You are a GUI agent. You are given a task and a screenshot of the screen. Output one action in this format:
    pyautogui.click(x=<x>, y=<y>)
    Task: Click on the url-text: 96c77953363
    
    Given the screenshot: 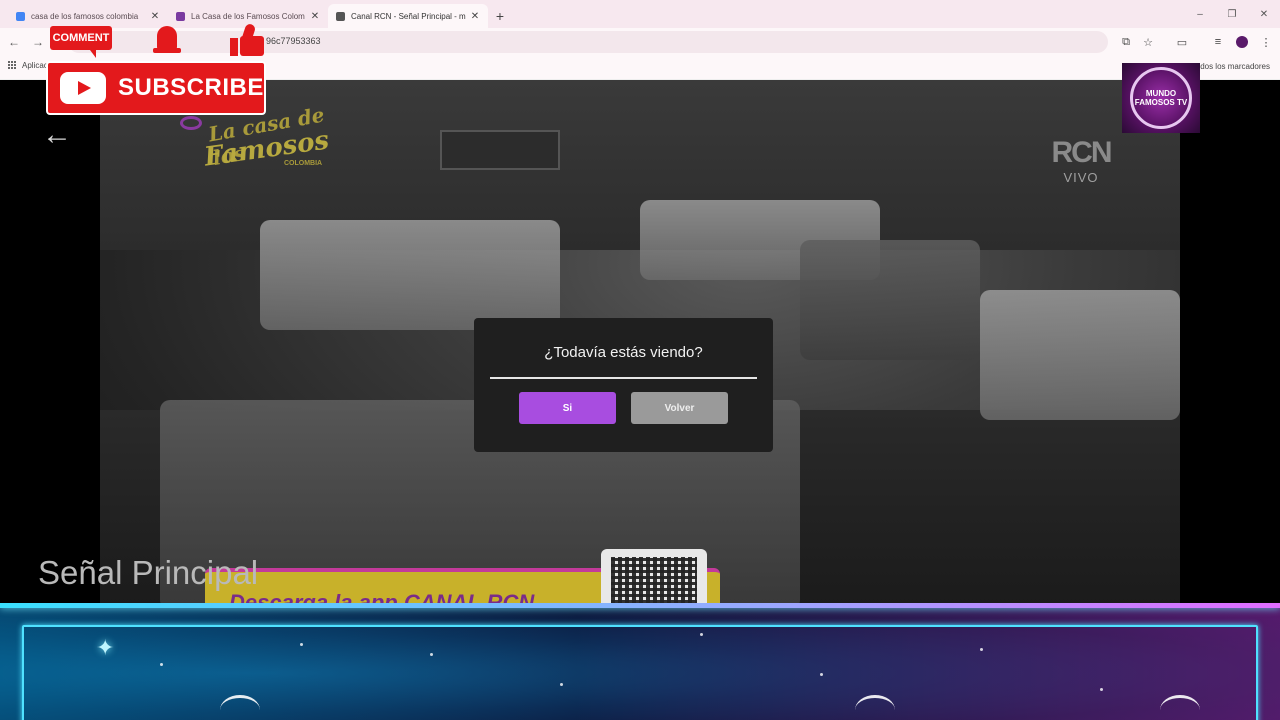 What is the action you would take?
    pyautogui.click(x=293, y=41)
    